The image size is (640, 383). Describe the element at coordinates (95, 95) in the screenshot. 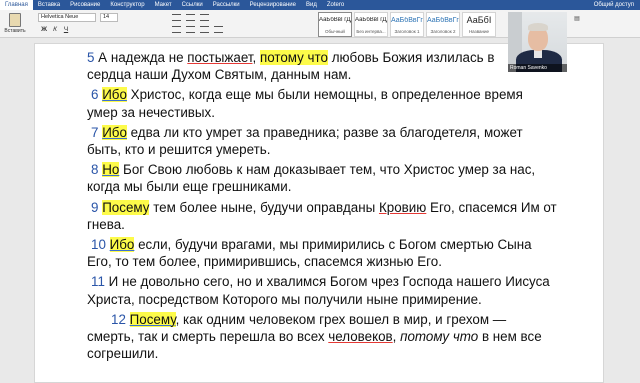

I see `verse-number: 6` at that location.